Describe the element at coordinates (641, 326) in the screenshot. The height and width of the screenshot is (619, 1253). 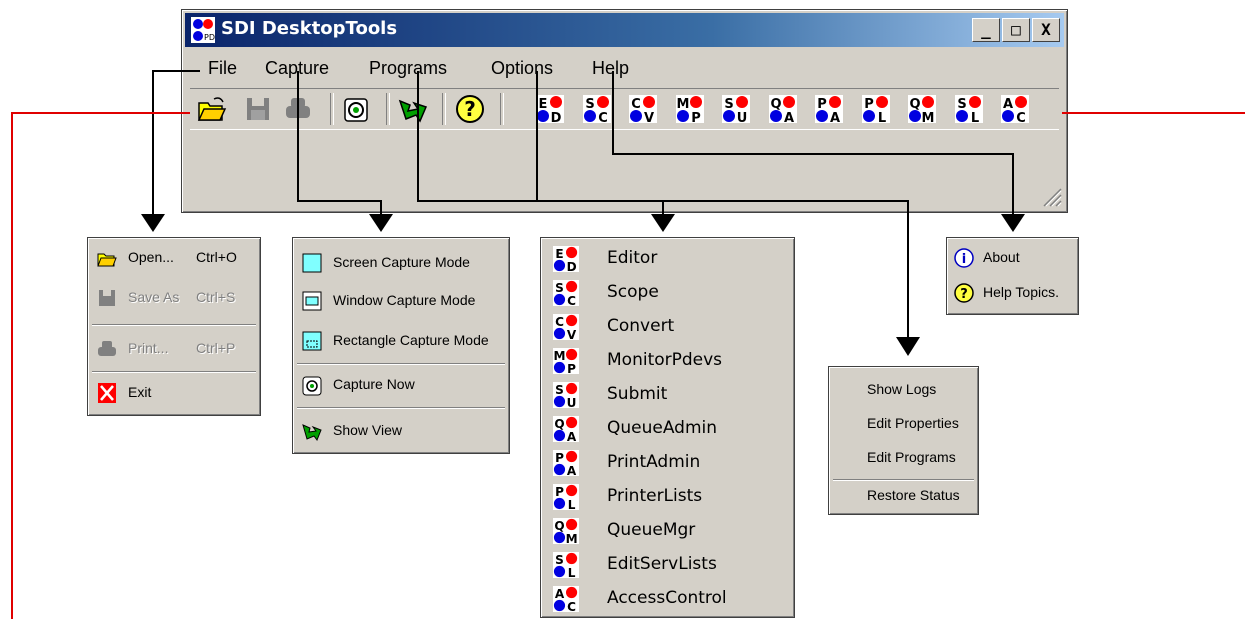
I see `program-label: Convert` at that location.